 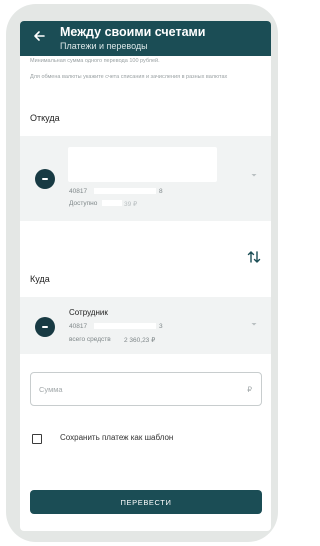 What do you see at coordinates (131, 204) in the screenshot?
I see `from-available-amount: 39 ₽` at bounding box center [131, 204].